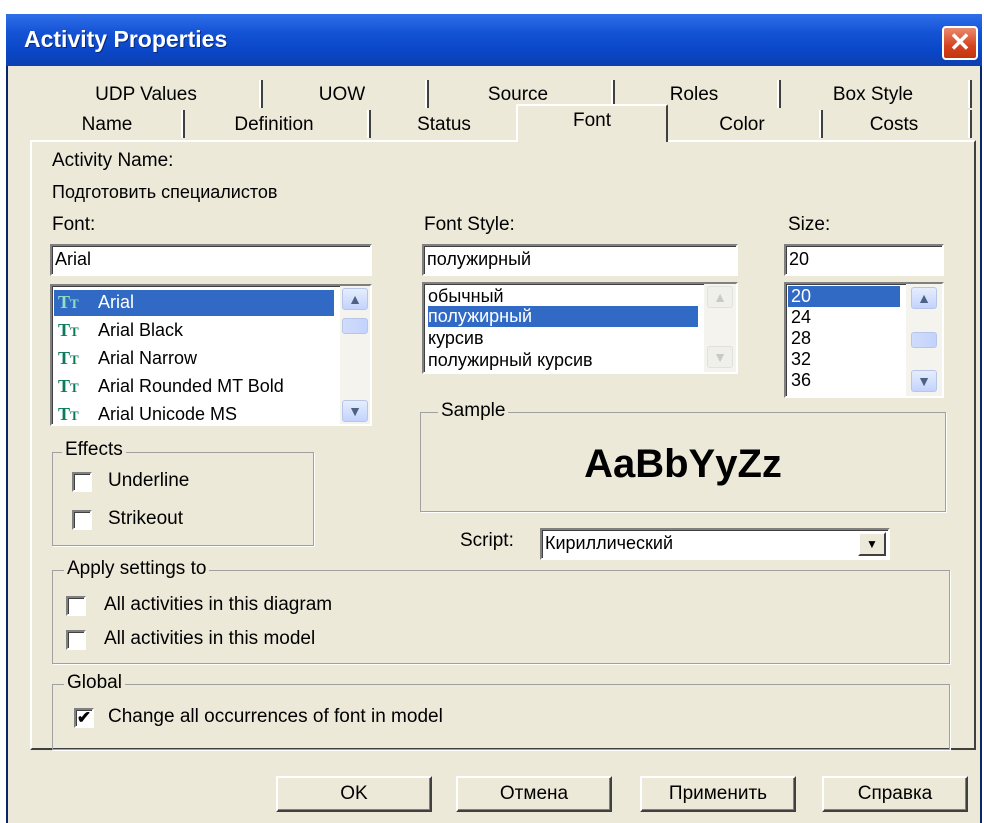 The image size is (984, 823). I want to click on tab-costs: Costs, so click(894, 125).